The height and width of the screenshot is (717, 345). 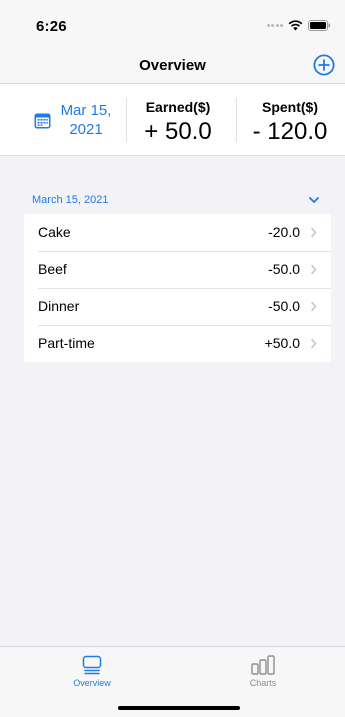 I want to click on transaction-name: Cake, so click(x=54, y=232).